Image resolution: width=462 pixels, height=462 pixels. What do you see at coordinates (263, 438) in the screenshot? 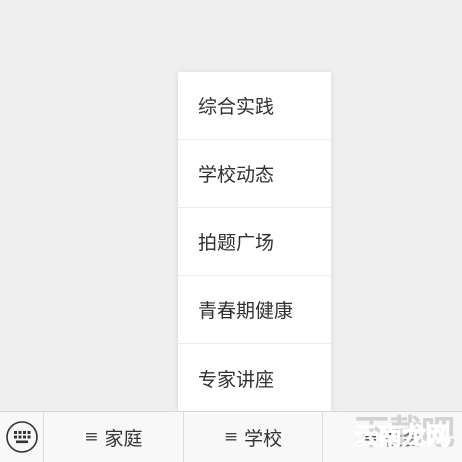
I see `menu-label: 学校` at bounding box center [263, 438].